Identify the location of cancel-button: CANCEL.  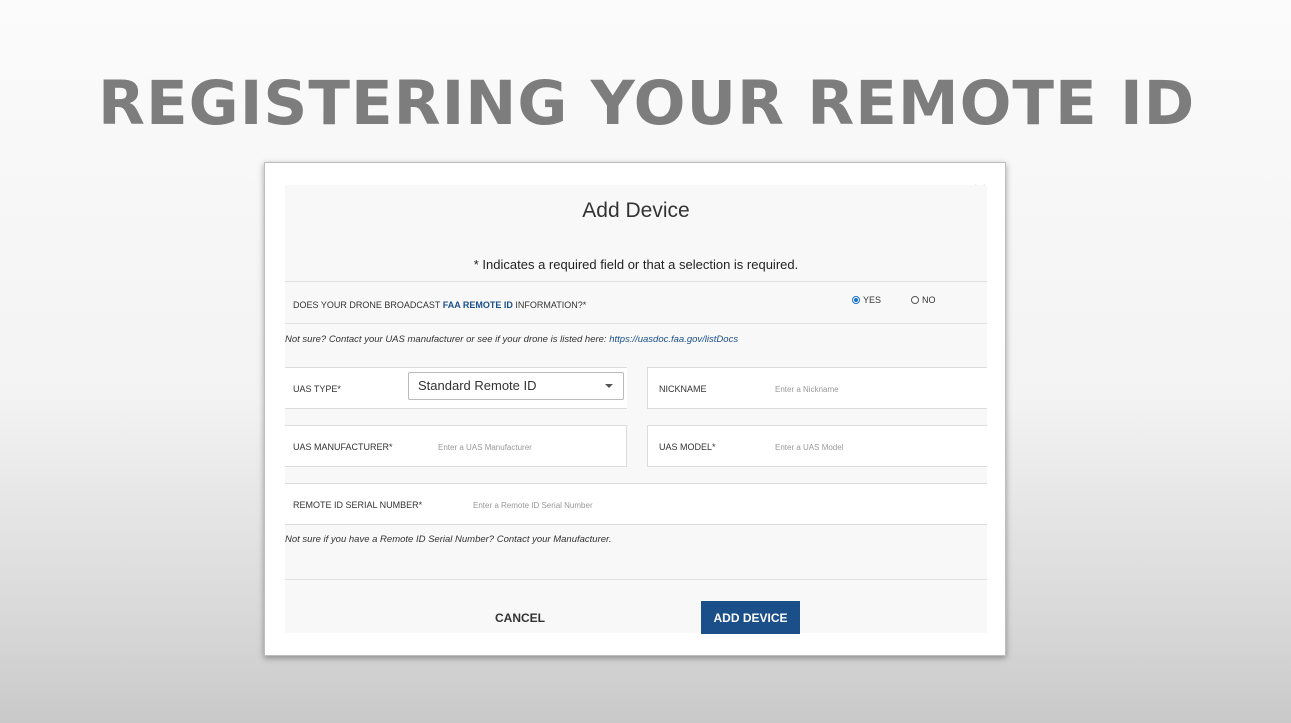
(520, 618).